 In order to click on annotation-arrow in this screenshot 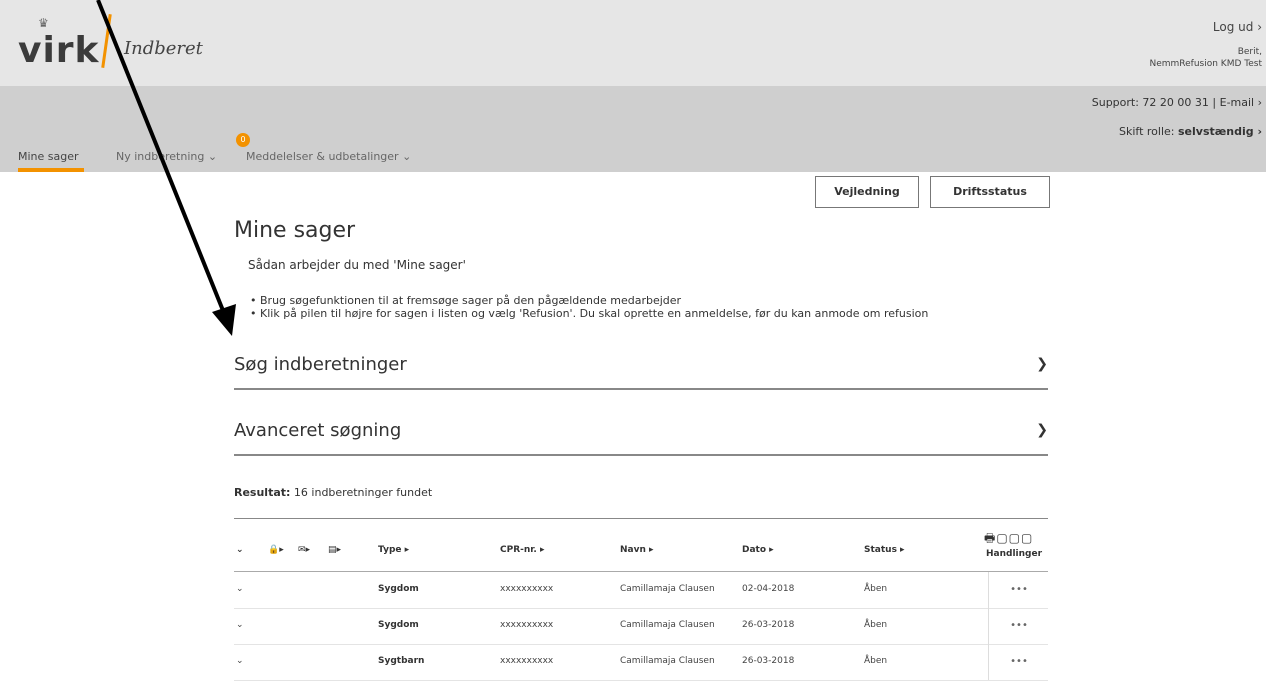, I will do `click(166, 168)`.